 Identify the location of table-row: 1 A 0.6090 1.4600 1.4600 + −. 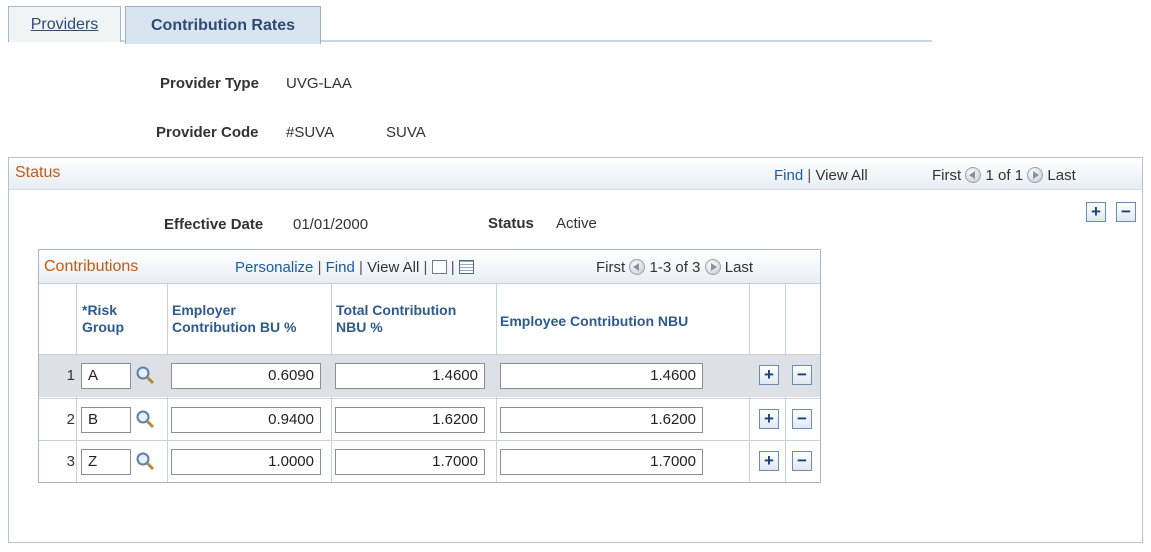
(429, 376).